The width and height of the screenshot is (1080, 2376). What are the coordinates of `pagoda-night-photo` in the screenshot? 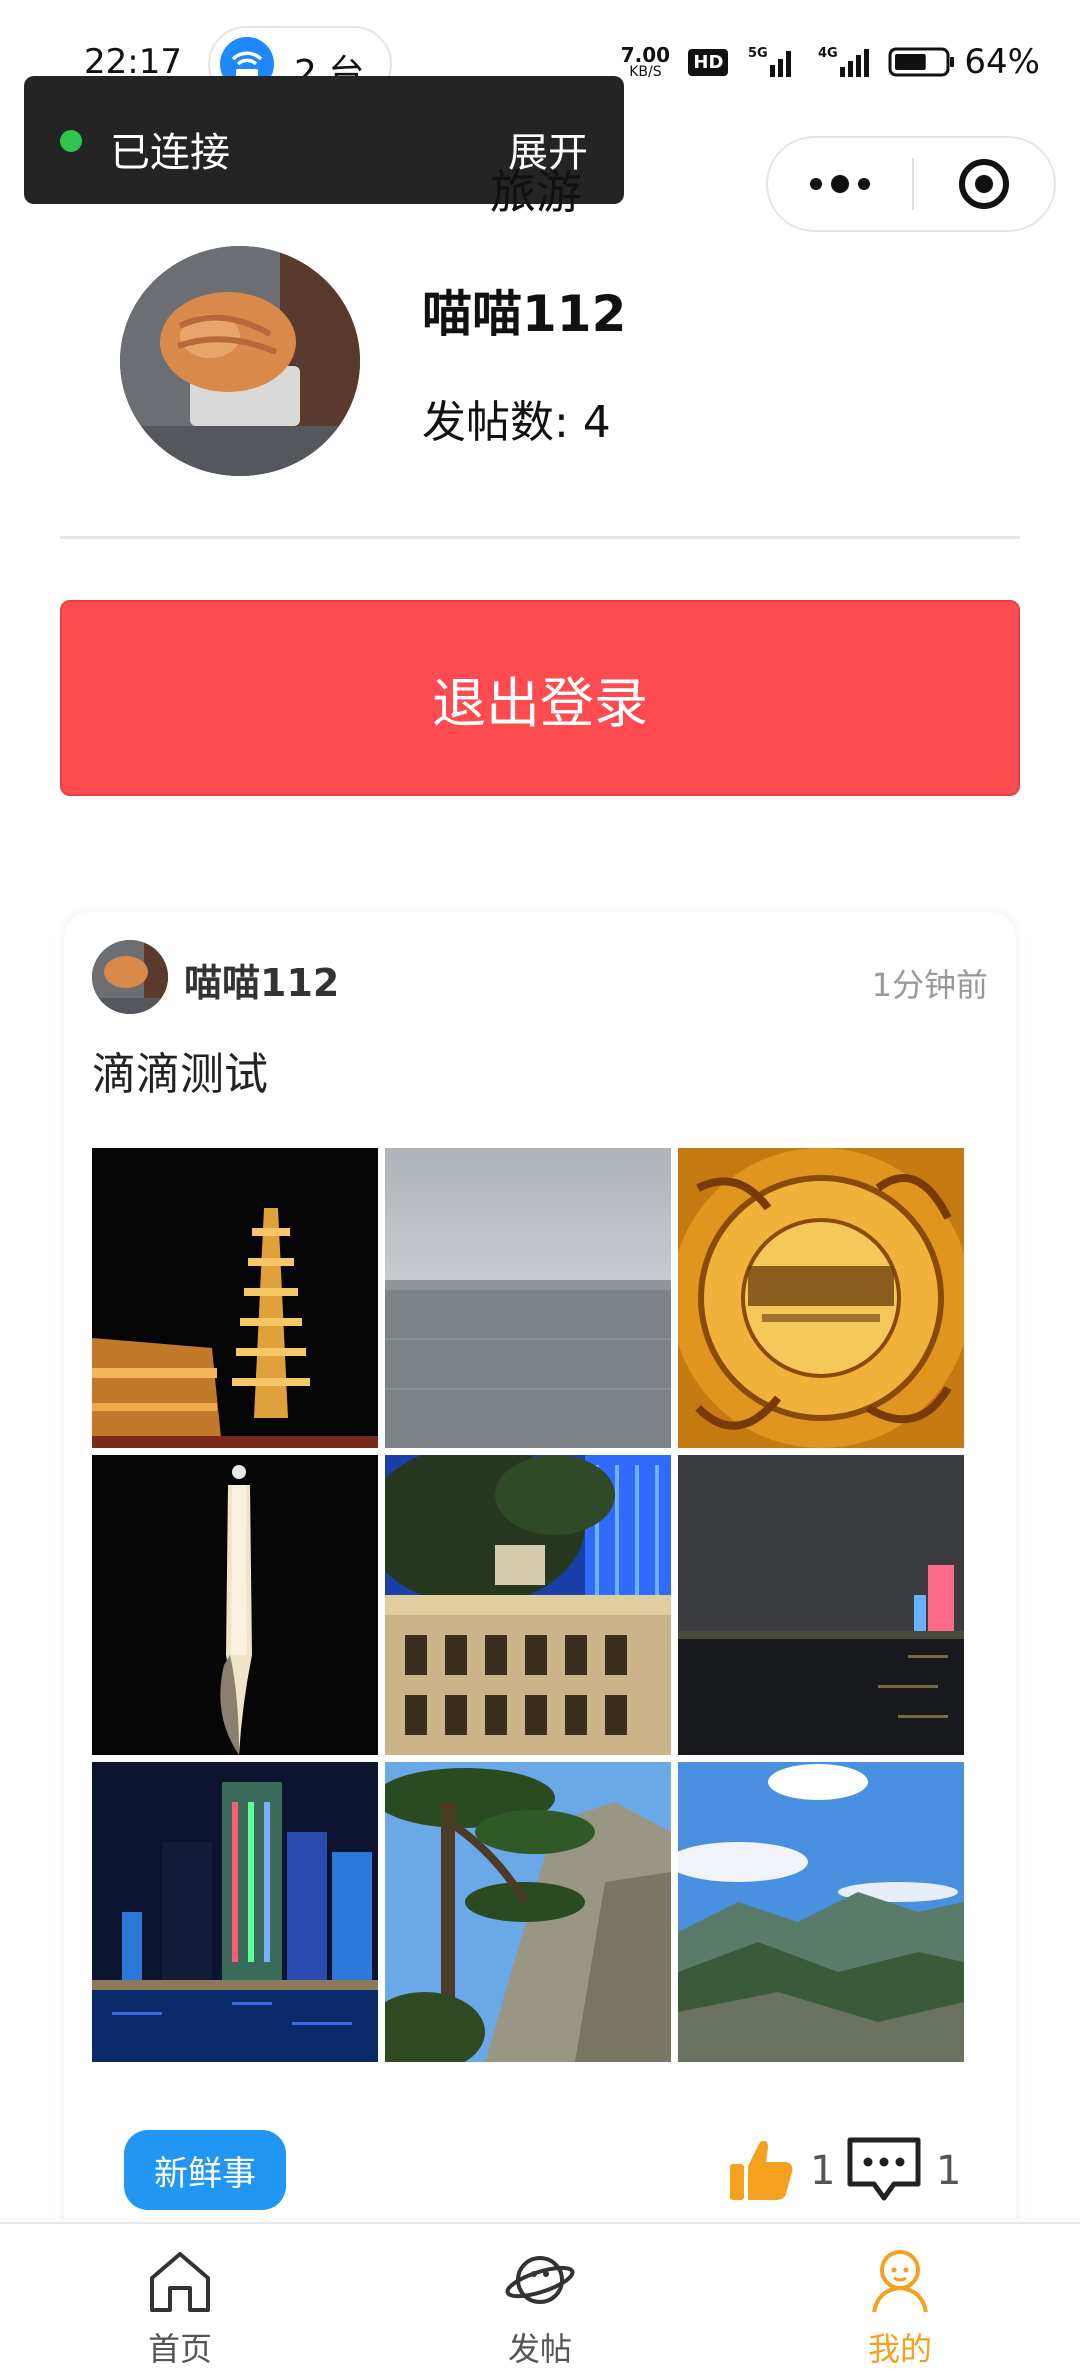 It's located at (235, 1298).